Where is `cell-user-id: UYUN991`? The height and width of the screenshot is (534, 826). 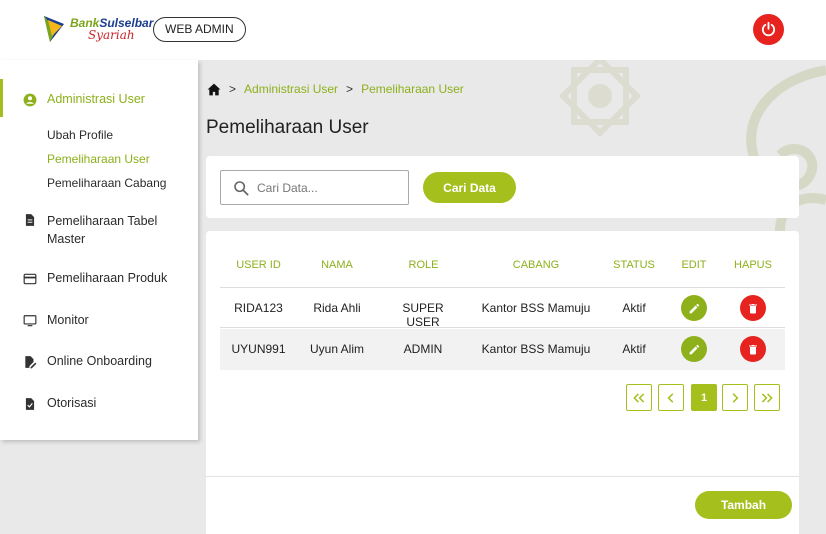
cell-user-id: UYUN991 is located at coordinates (258, 349).